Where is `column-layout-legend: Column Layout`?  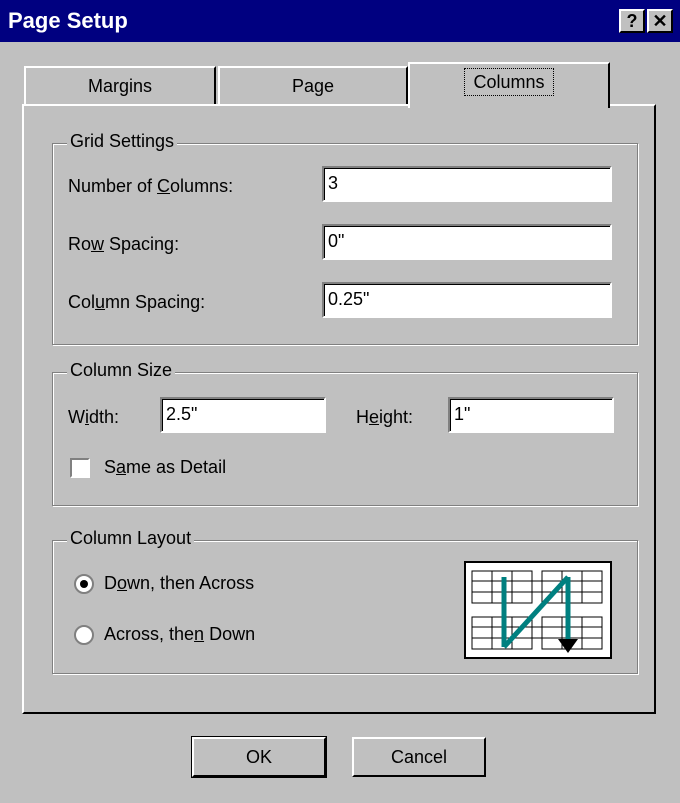 column-layout-legend: Column Layout is located at coordinates (131, 538).